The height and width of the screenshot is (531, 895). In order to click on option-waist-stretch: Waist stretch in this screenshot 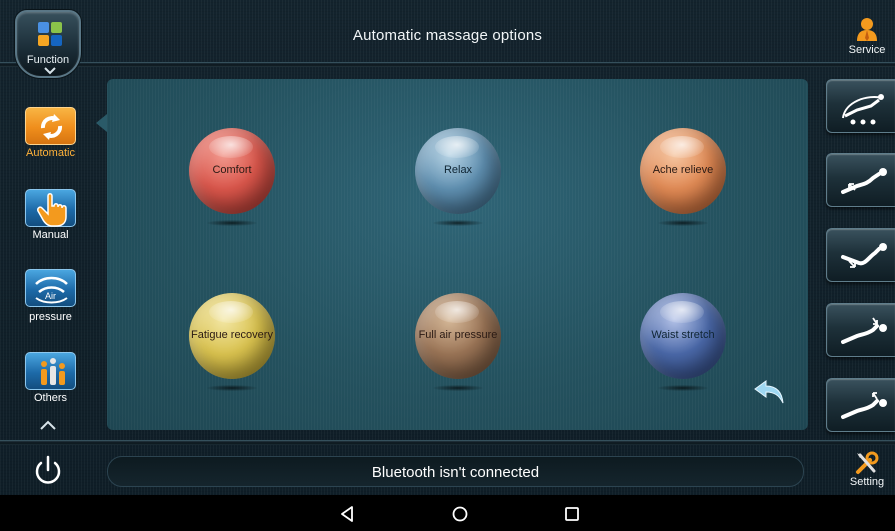, I will do `click(683, 343)`.